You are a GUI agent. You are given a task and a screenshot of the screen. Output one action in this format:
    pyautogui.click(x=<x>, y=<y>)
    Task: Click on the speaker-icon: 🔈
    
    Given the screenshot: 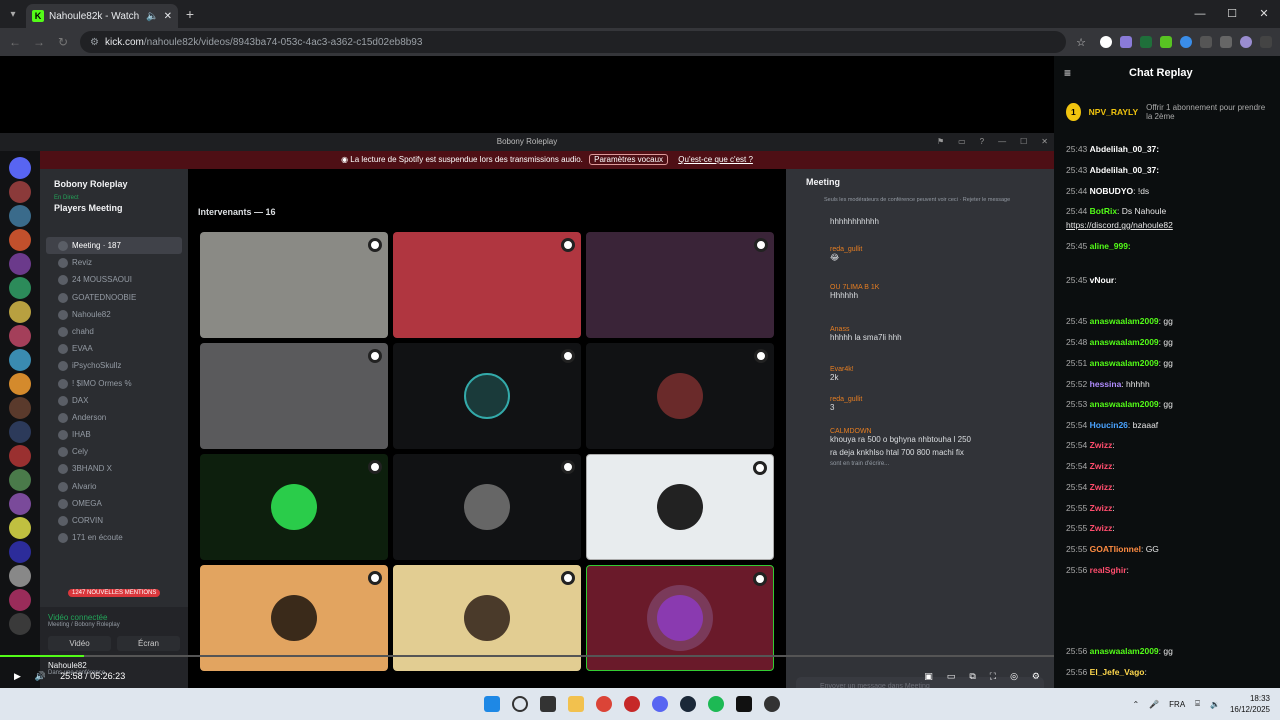 What is the action you would take?
    pyautogui.click(x=152, y=16)
    